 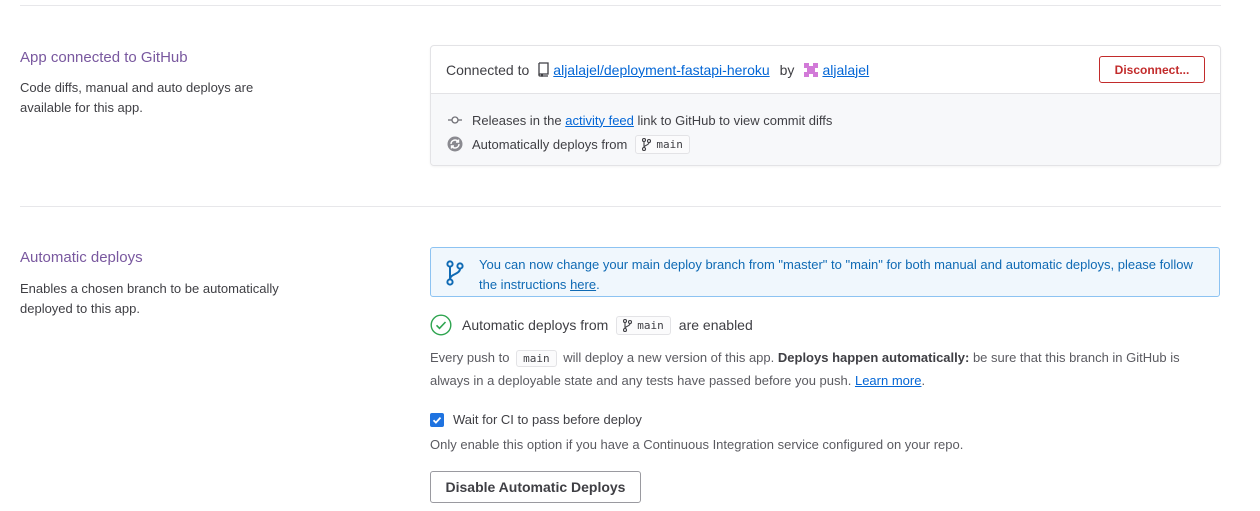 What do you see at coordinates (104, 57) in the screenshot?
I see `github-section-title: App connected to GitHub` at bounding box center [104, 57].